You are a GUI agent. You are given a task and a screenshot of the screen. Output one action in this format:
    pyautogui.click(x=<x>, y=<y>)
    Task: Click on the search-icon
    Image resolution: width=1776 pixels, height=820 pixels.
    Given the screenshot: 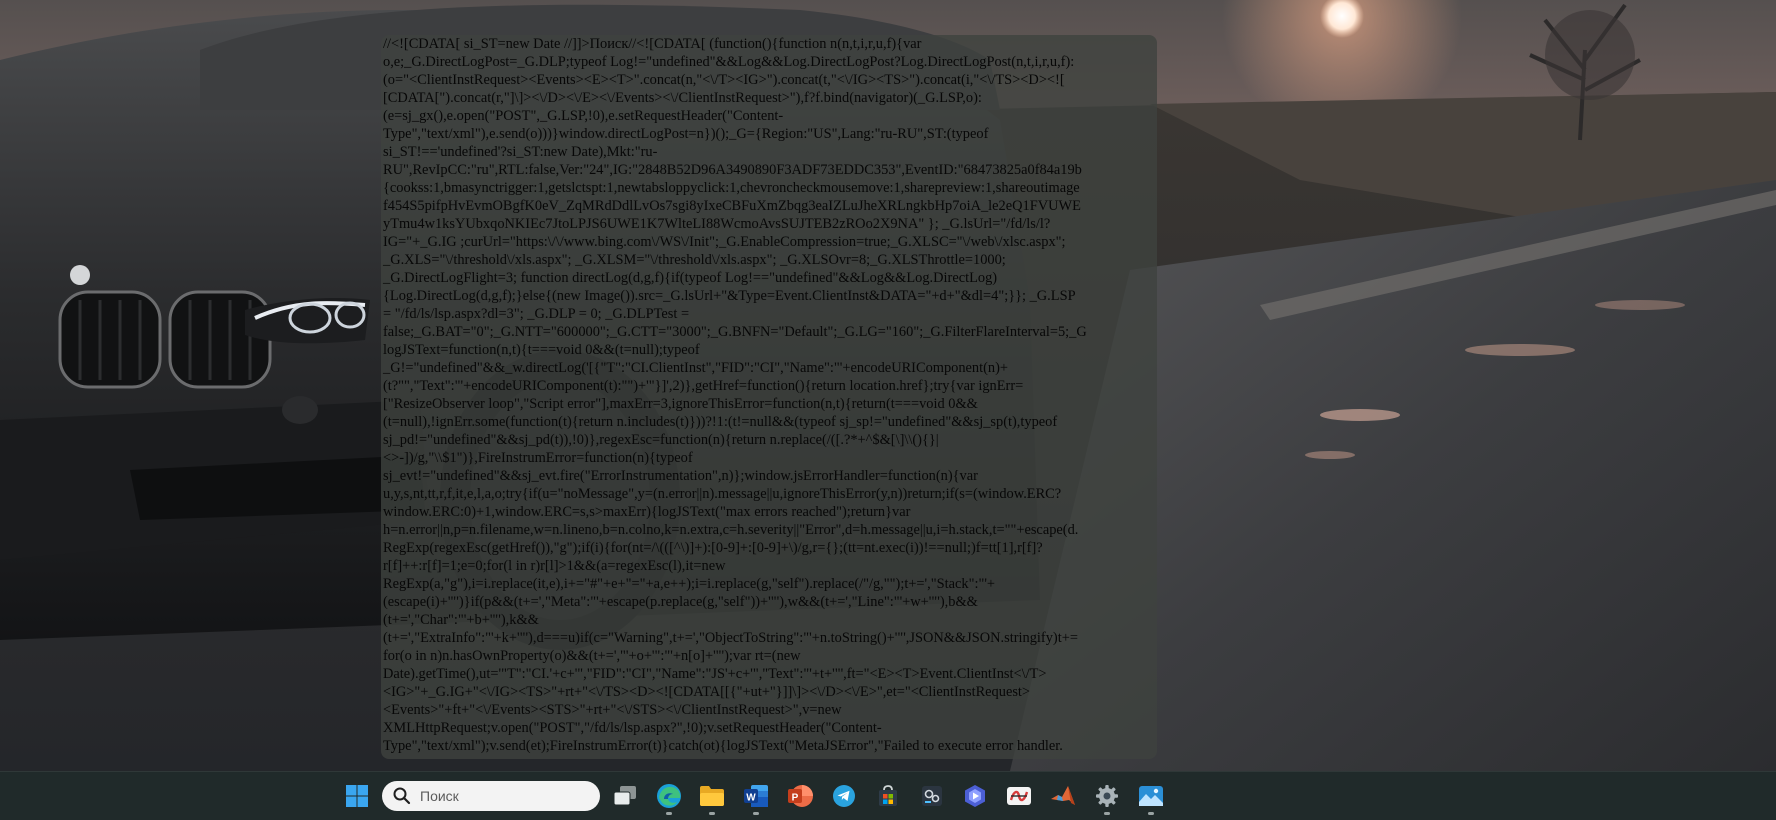 What is the action you would take?
    pyautogui.click(x=402, y=796)
    